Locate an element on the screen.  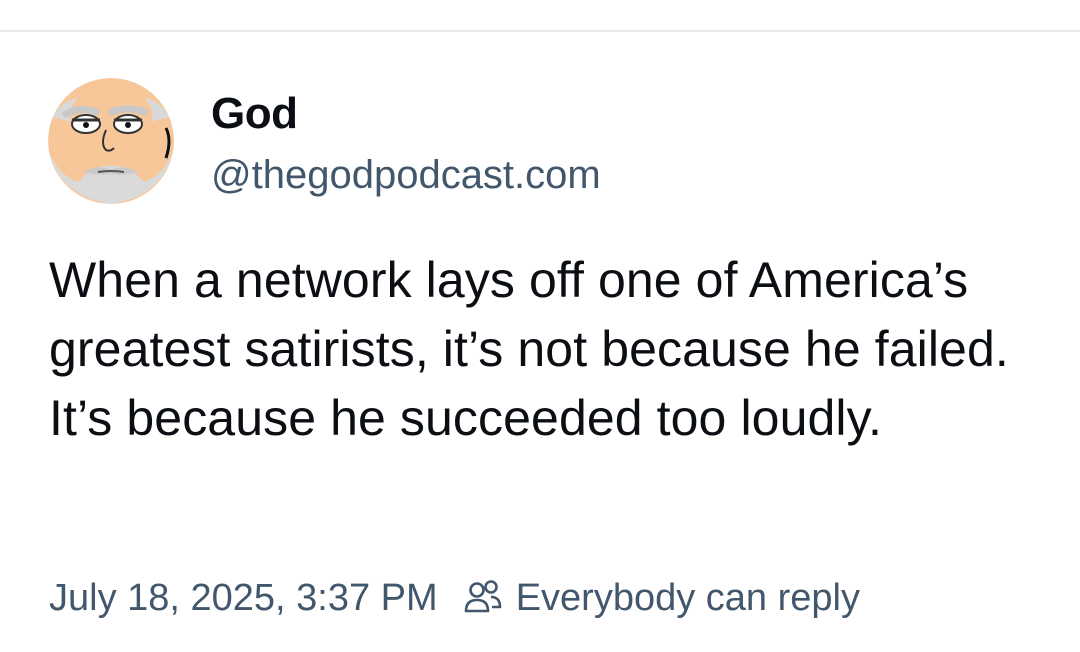
cartoon-bald-face-avatar-icon is located at coordinates (111, 141).